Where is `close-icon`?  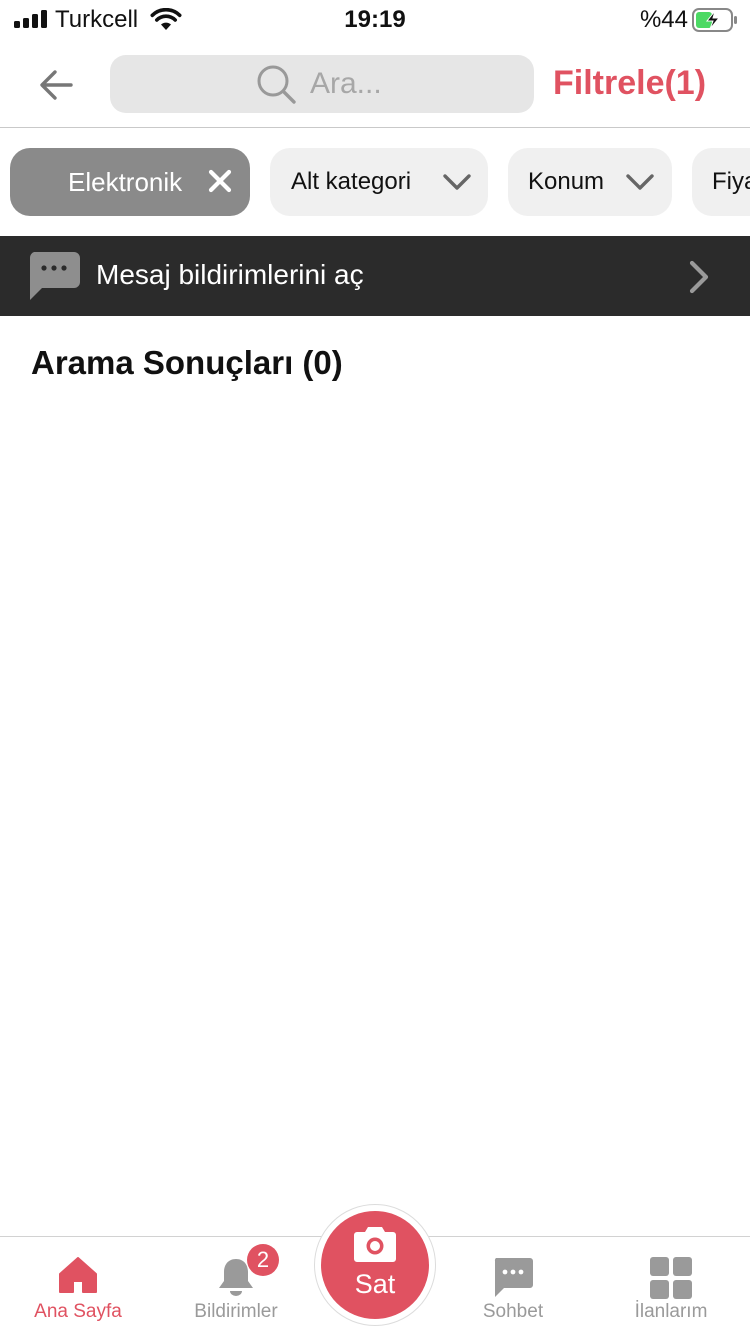
close-icon is located at coordinates (220, 181).